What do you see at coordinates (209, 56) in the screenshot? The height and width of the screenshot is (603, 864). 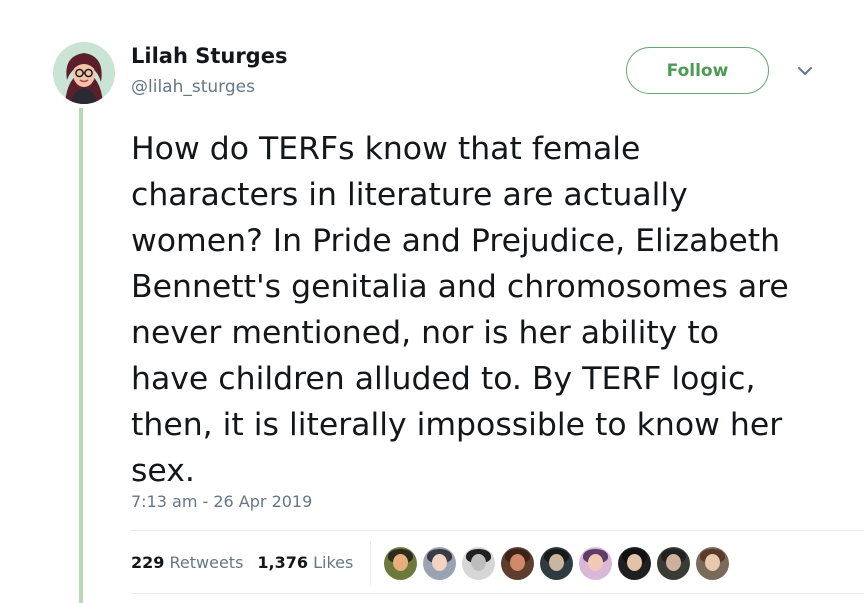 I see `author-name: Lilah Sturges` at bounding box center [209, 56].